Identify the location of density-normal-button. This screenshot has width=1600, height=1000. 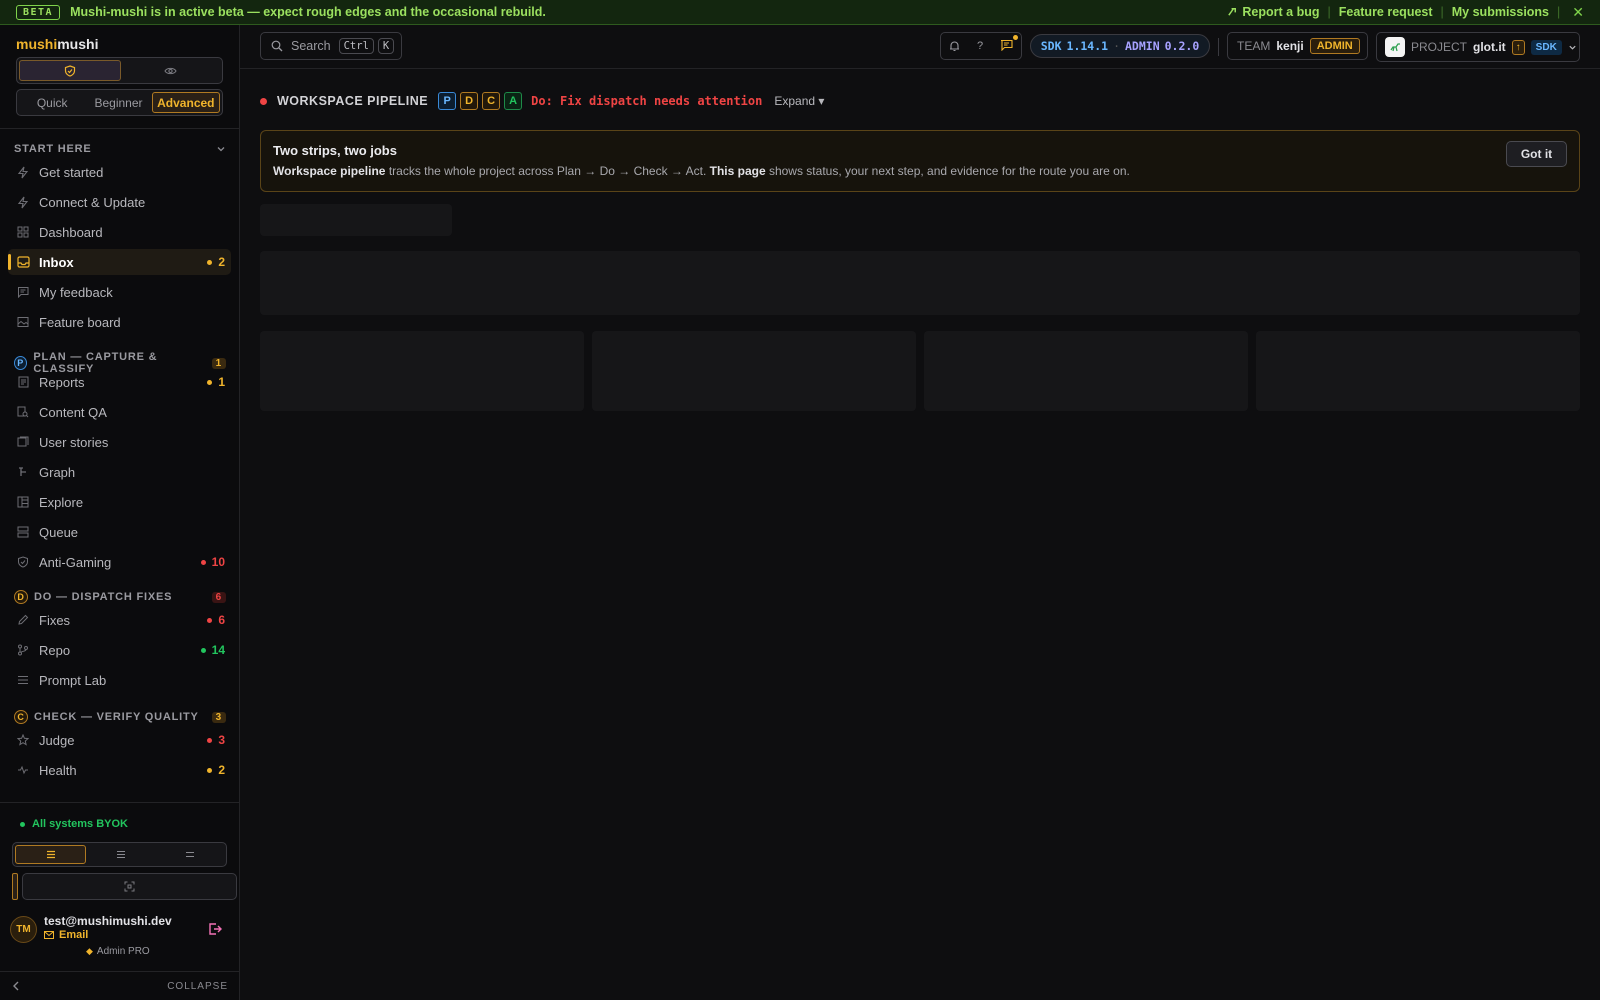
(120, 854).